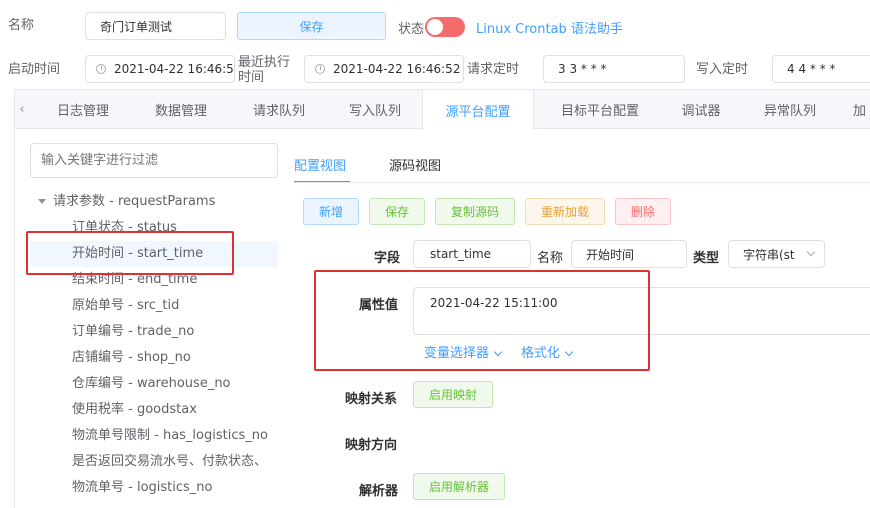 This screenshot has width=870, height=508. I want to click on copy-source-button: 复制源码, so click(475, 211).